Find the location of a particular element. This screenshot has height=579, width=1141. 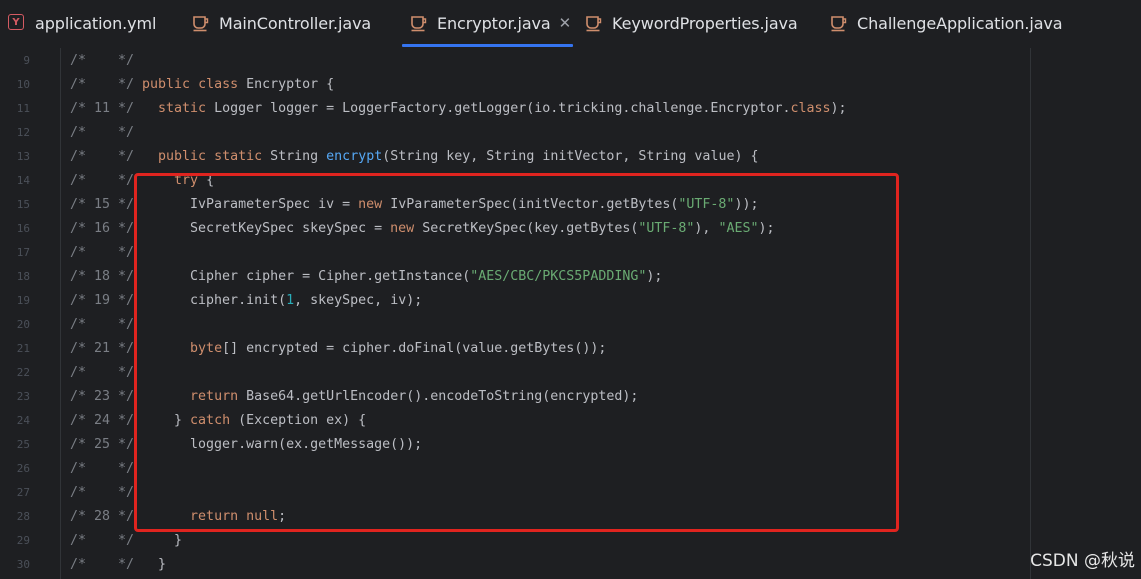

watermark: CSDN @秋说 is located at coordinates (1082, 561).